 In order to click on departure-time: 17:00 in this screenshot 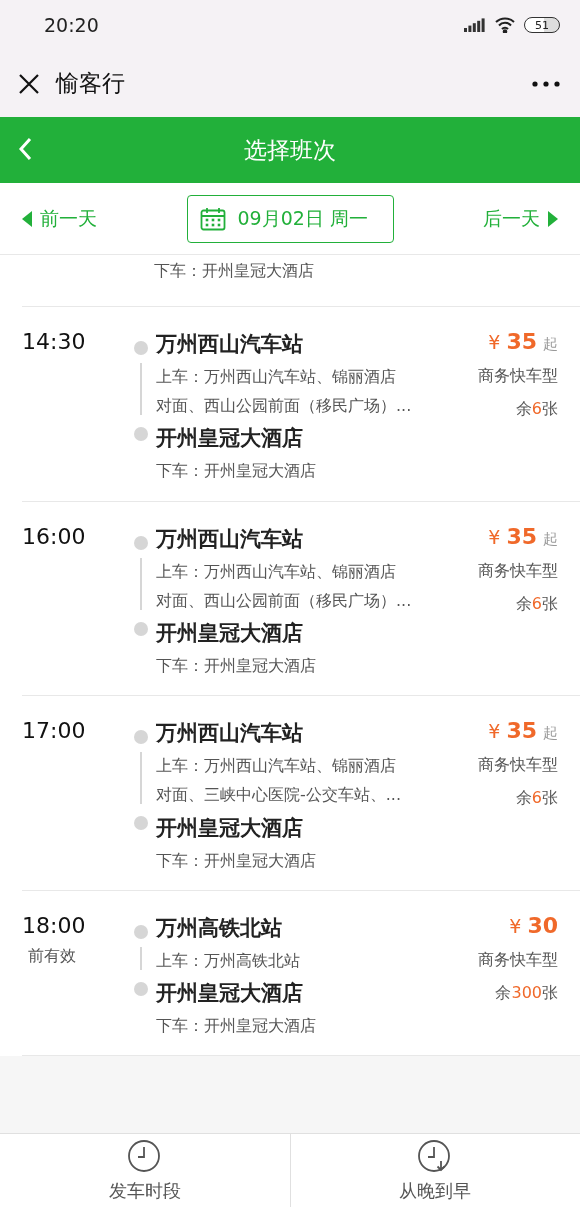, I will do `click(54, 731)`.